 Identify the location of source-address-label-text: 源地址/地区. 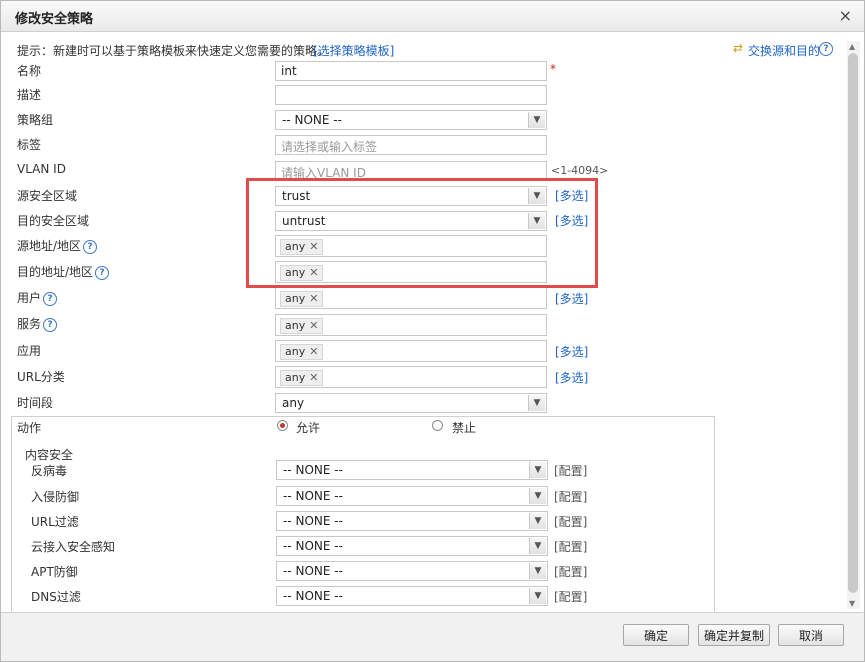
(49, 246).